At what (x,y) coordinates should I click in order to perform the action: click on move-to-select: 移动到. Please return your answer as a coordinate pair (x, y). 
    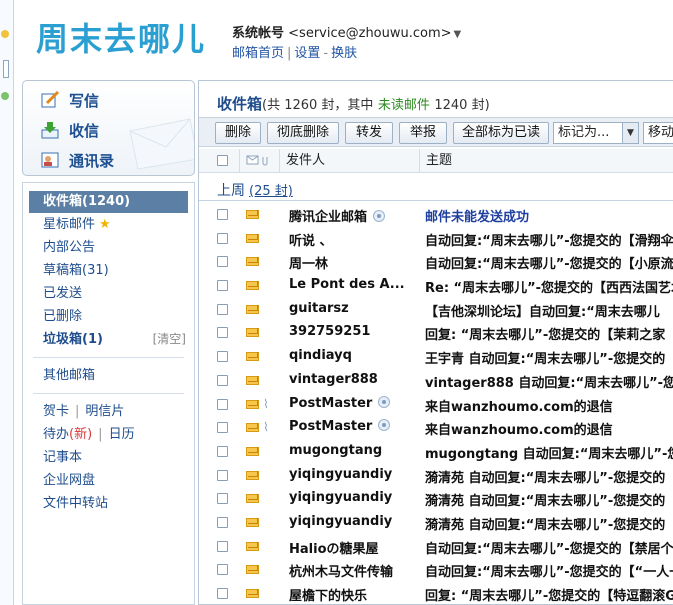
    Looking at the image, I should click on (658, 133).